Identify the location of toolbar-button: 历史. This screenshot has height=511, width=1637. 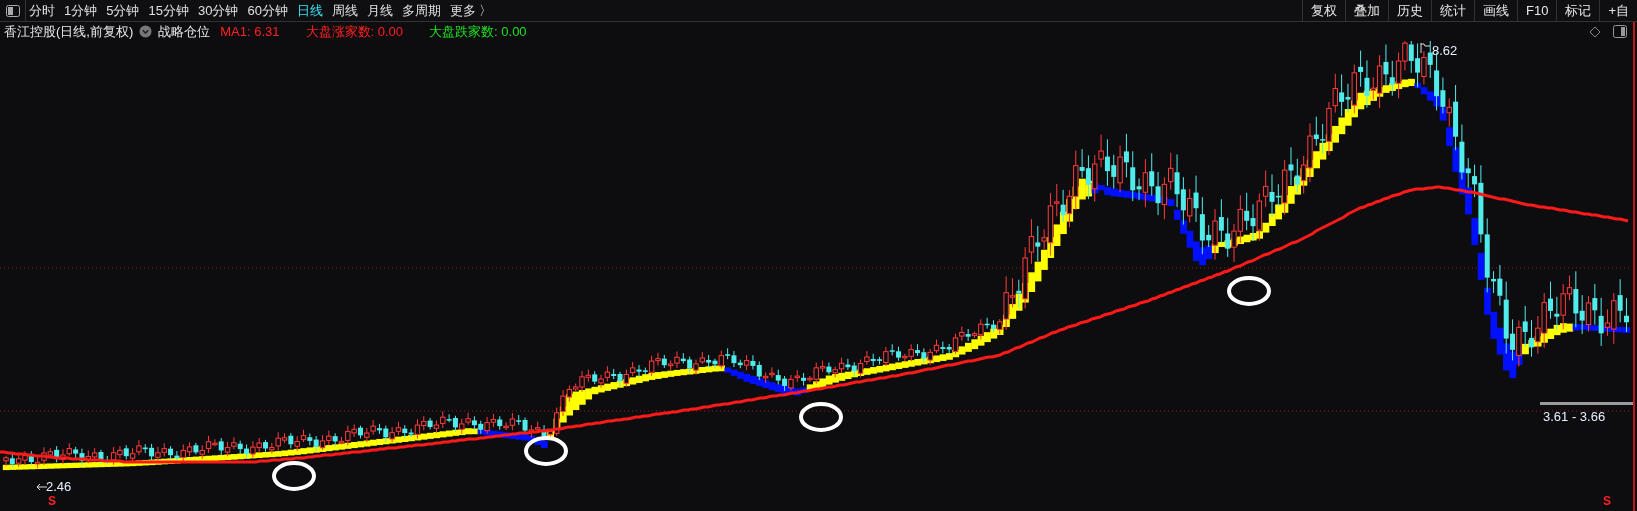
(1409, 10).